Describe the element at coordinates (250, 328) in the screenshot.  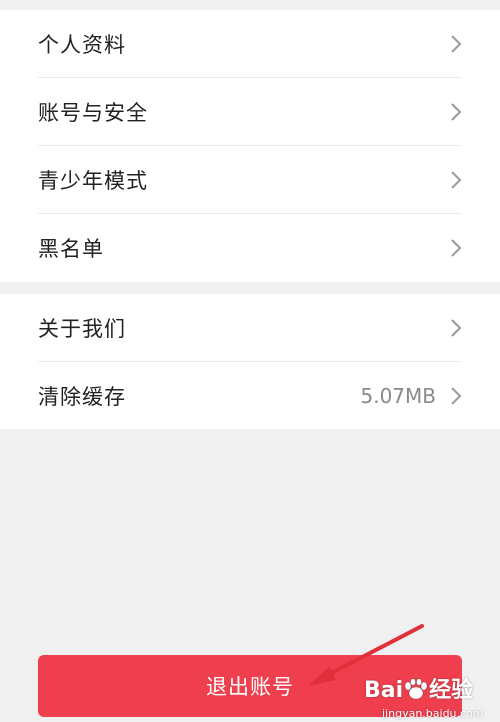
I see `settings-item-about-us: 关于我们` at that location.